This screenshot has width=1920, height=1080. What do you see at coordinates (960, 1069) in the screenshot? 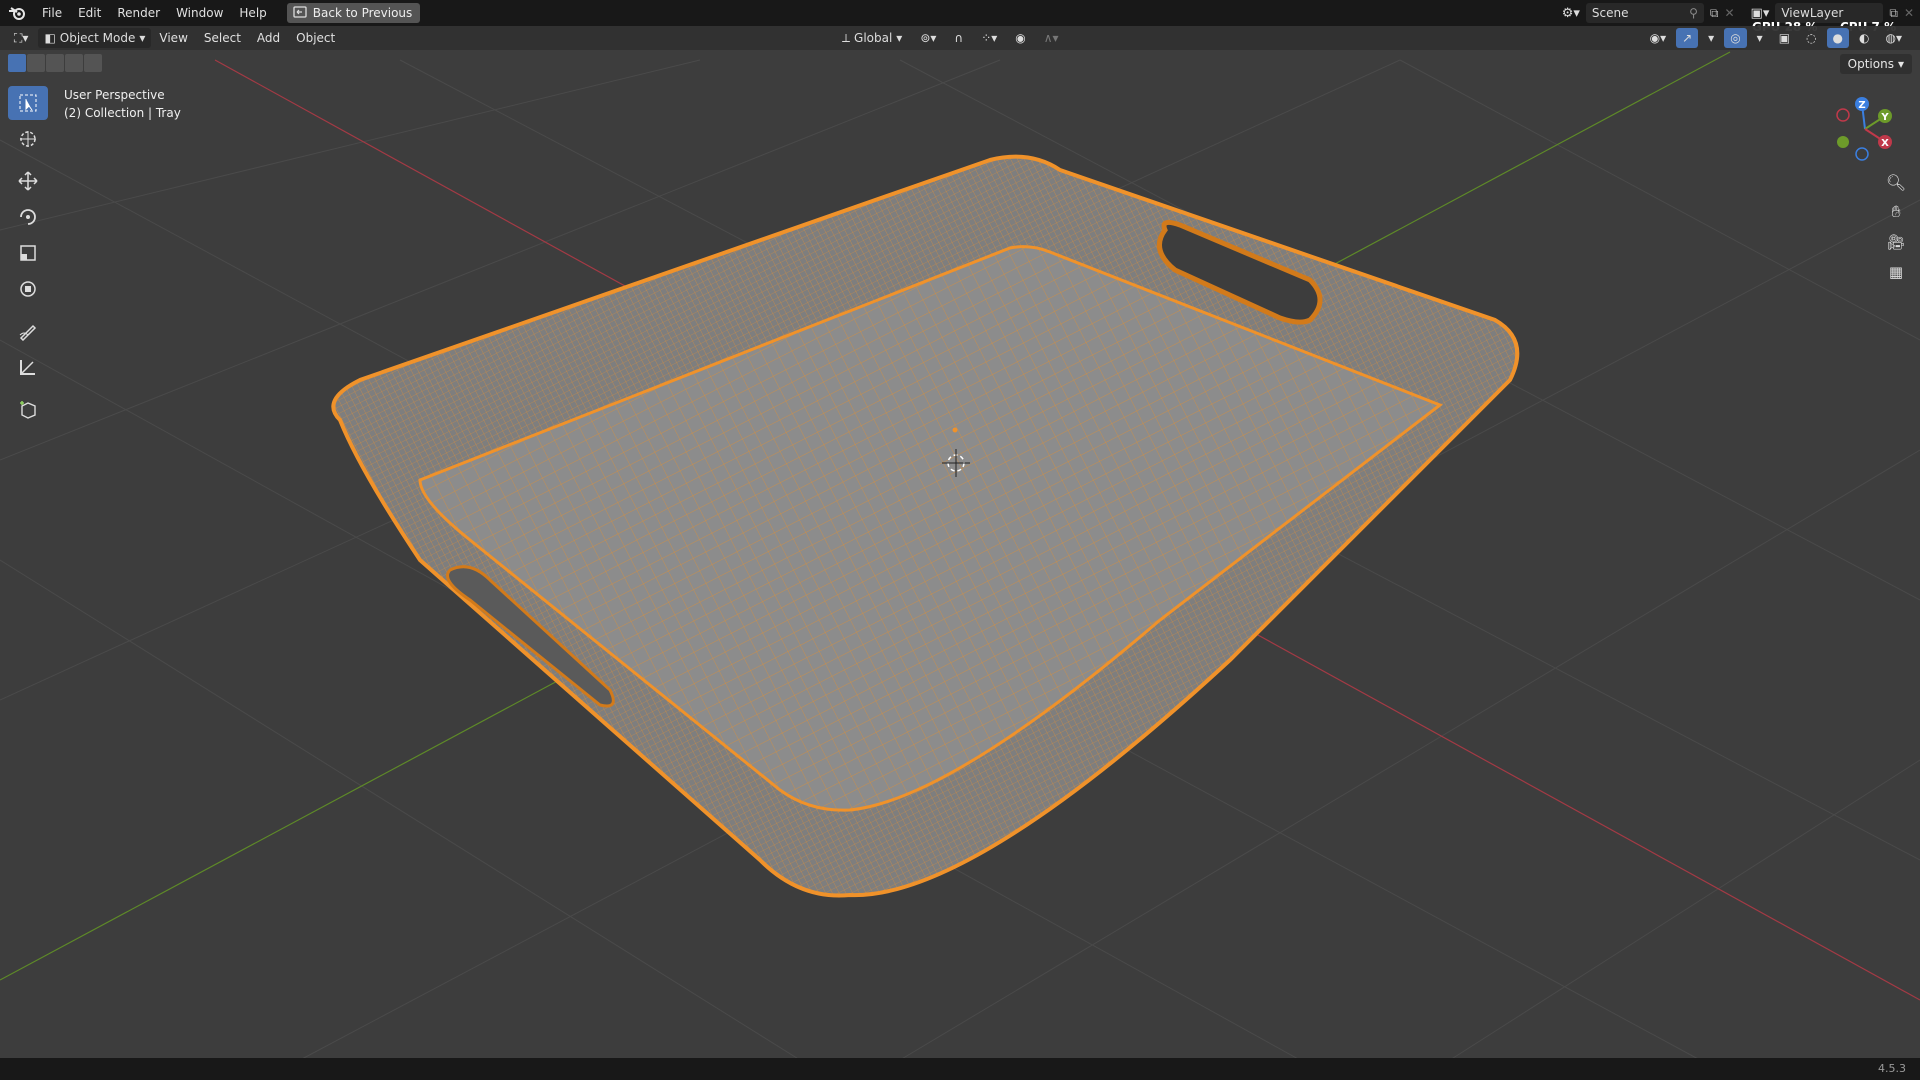
I see `status-bar: 4.5.3` at bounding box center [960, 1069].